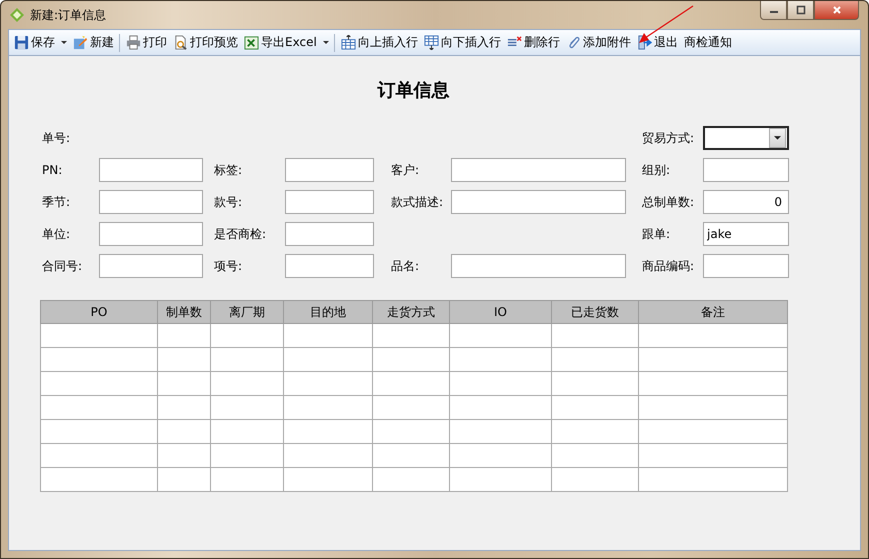 The image size is (869, 559). Describe the element at coordinates (411, 312) in the screenshot. I see `column-header: 走货方式` at that location.